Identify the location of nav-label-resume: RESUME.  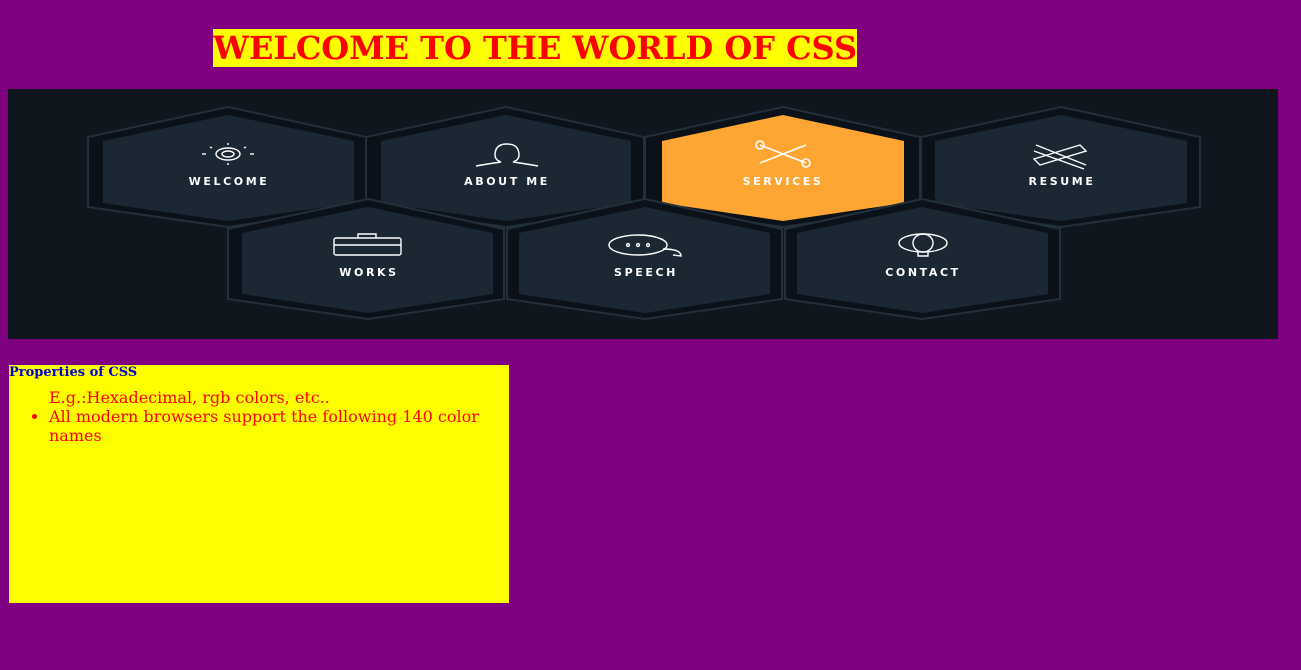
(1062, 181).